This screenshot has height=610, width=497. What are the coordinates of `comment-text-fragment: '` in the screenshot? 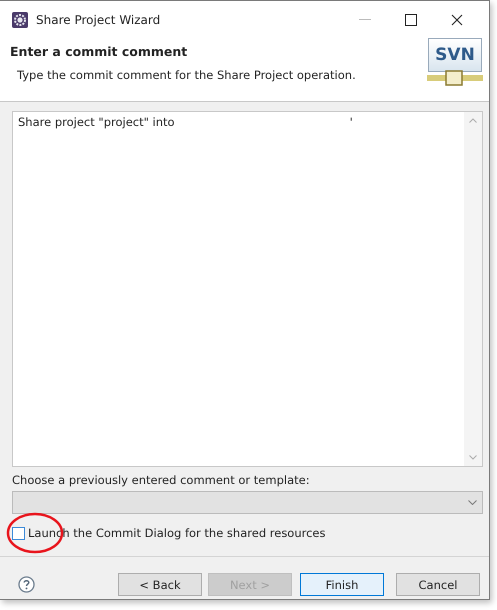 It's located at (351, 122).